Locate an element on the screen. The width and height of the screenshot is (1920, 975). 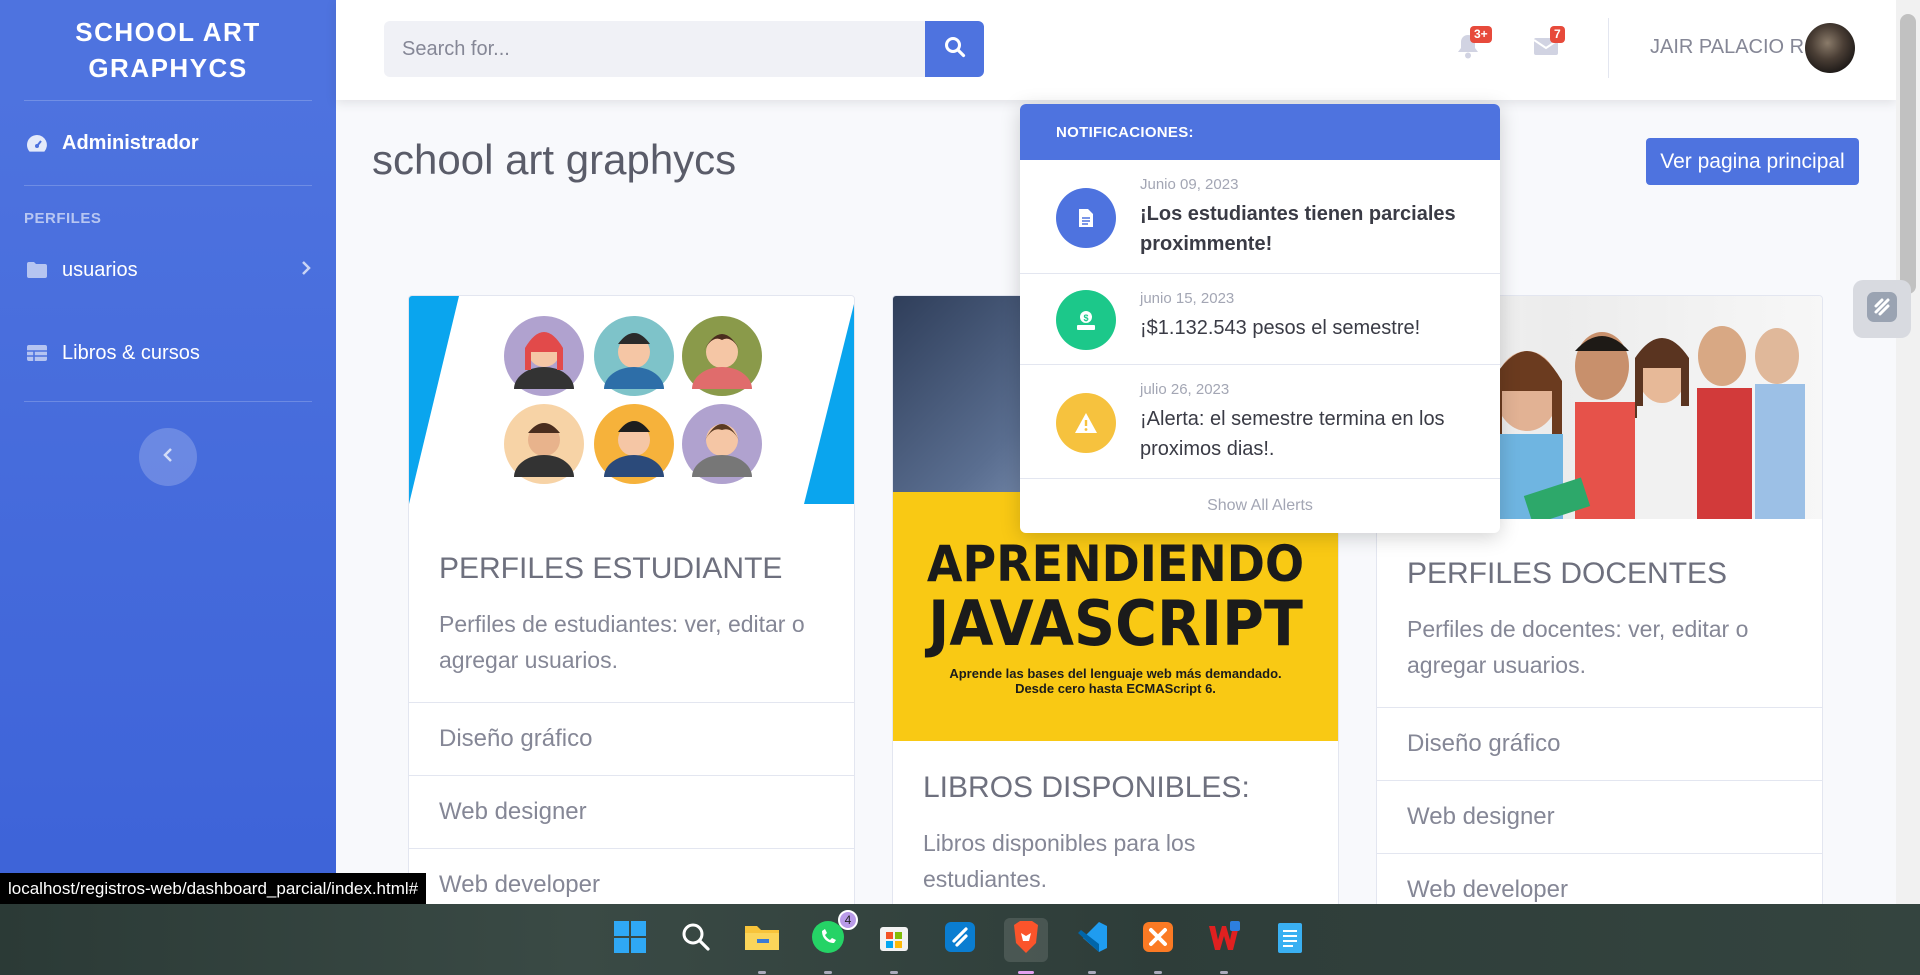
vscode-button is located at coordinates (1092, 946).